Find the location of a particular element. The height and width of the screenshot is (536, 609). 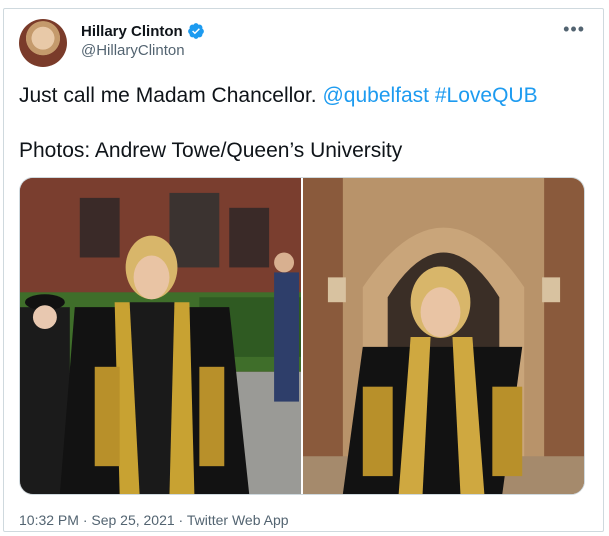

verified-badge-icon is located at coordinates (195, 31).